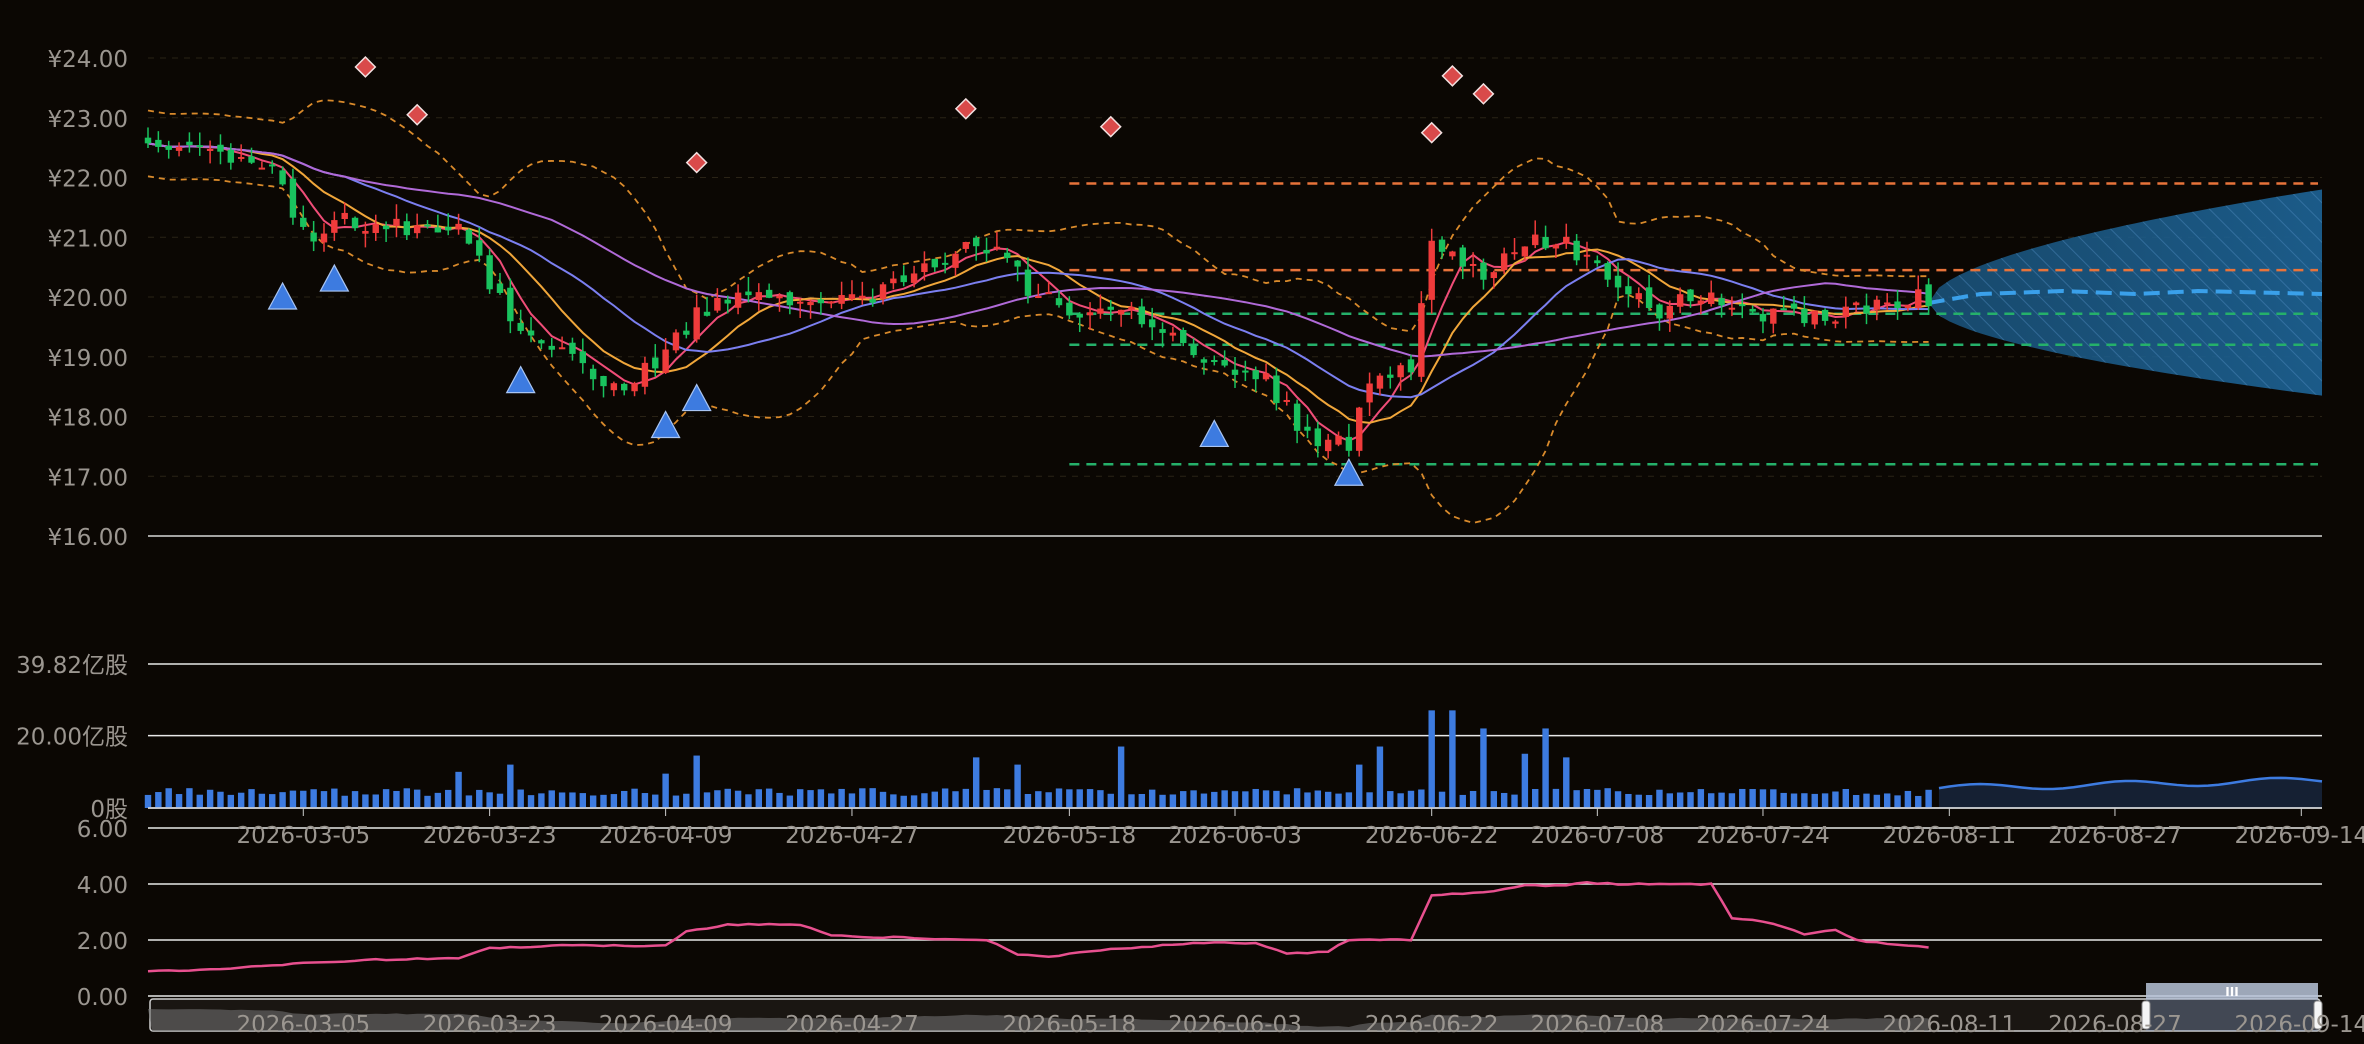  I want to click on x-tick-label: 2026-03-23, so click(490, 836).